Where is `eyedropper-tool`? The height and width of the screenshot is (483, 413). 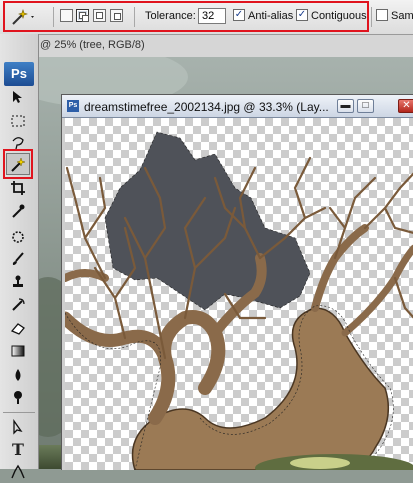
eyedropper-tool is located at coordinates (18, 211).